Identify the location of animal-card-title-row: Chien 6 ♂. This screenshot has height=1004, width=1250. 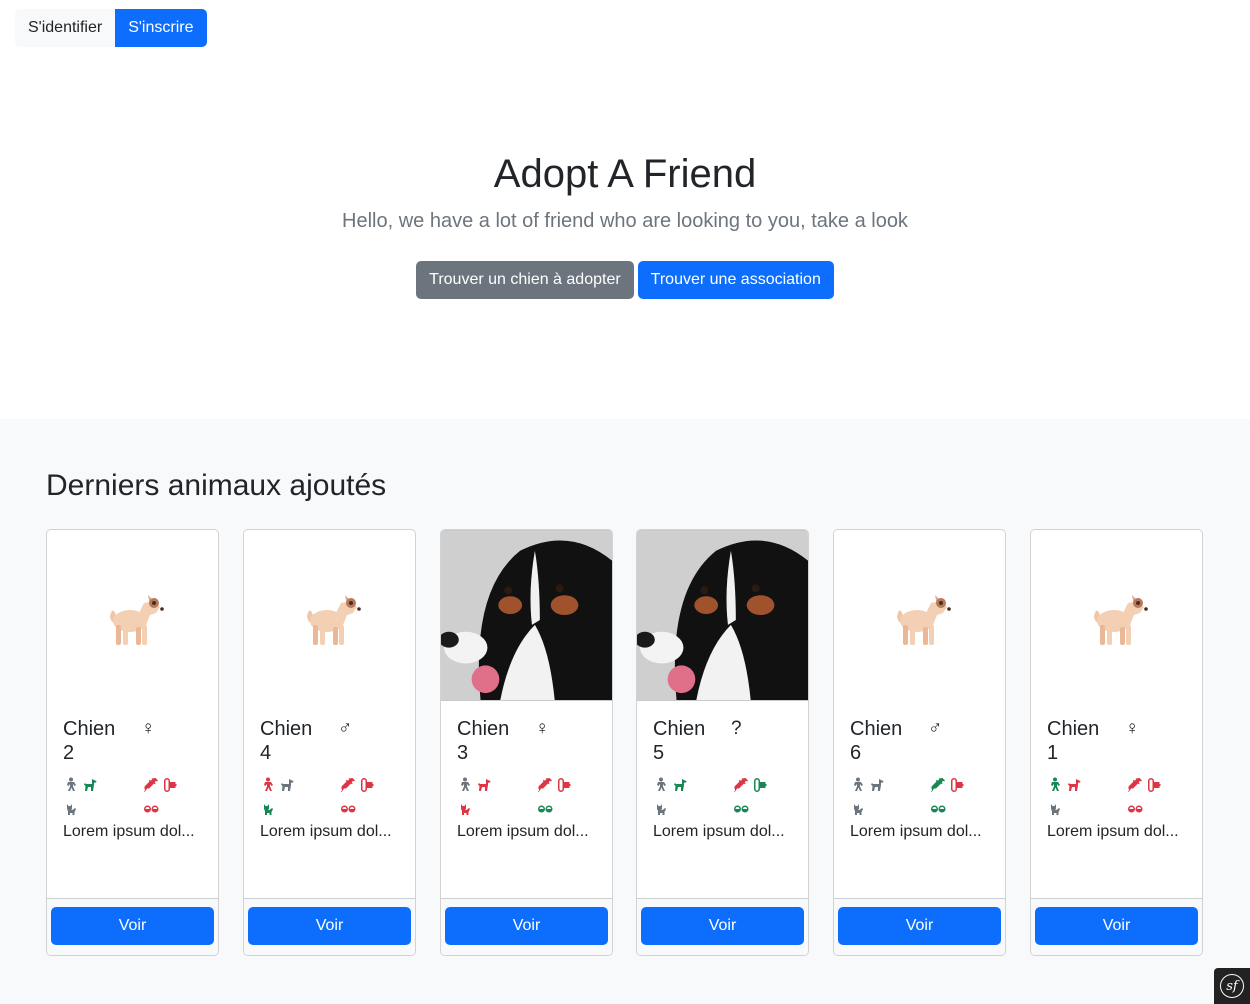
(919, 741).